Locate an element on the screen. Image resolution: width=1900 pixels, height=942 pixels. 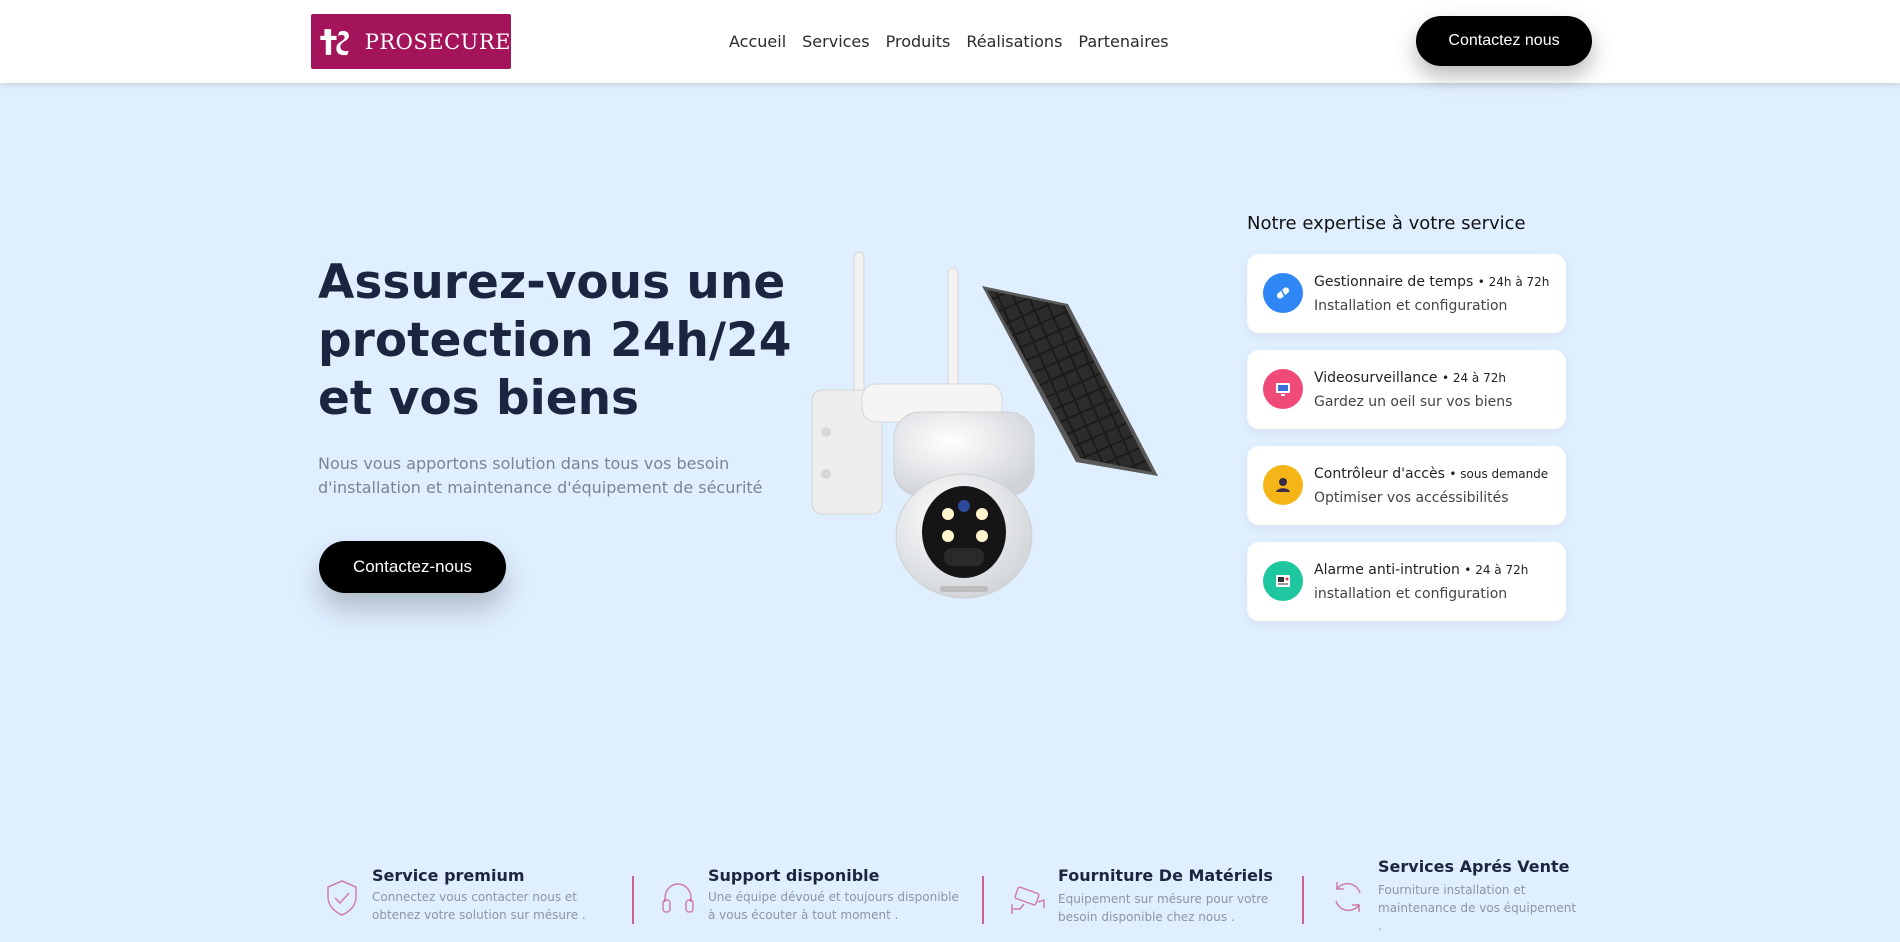
feature-title: Service premium is located at coordinates (448, 875).